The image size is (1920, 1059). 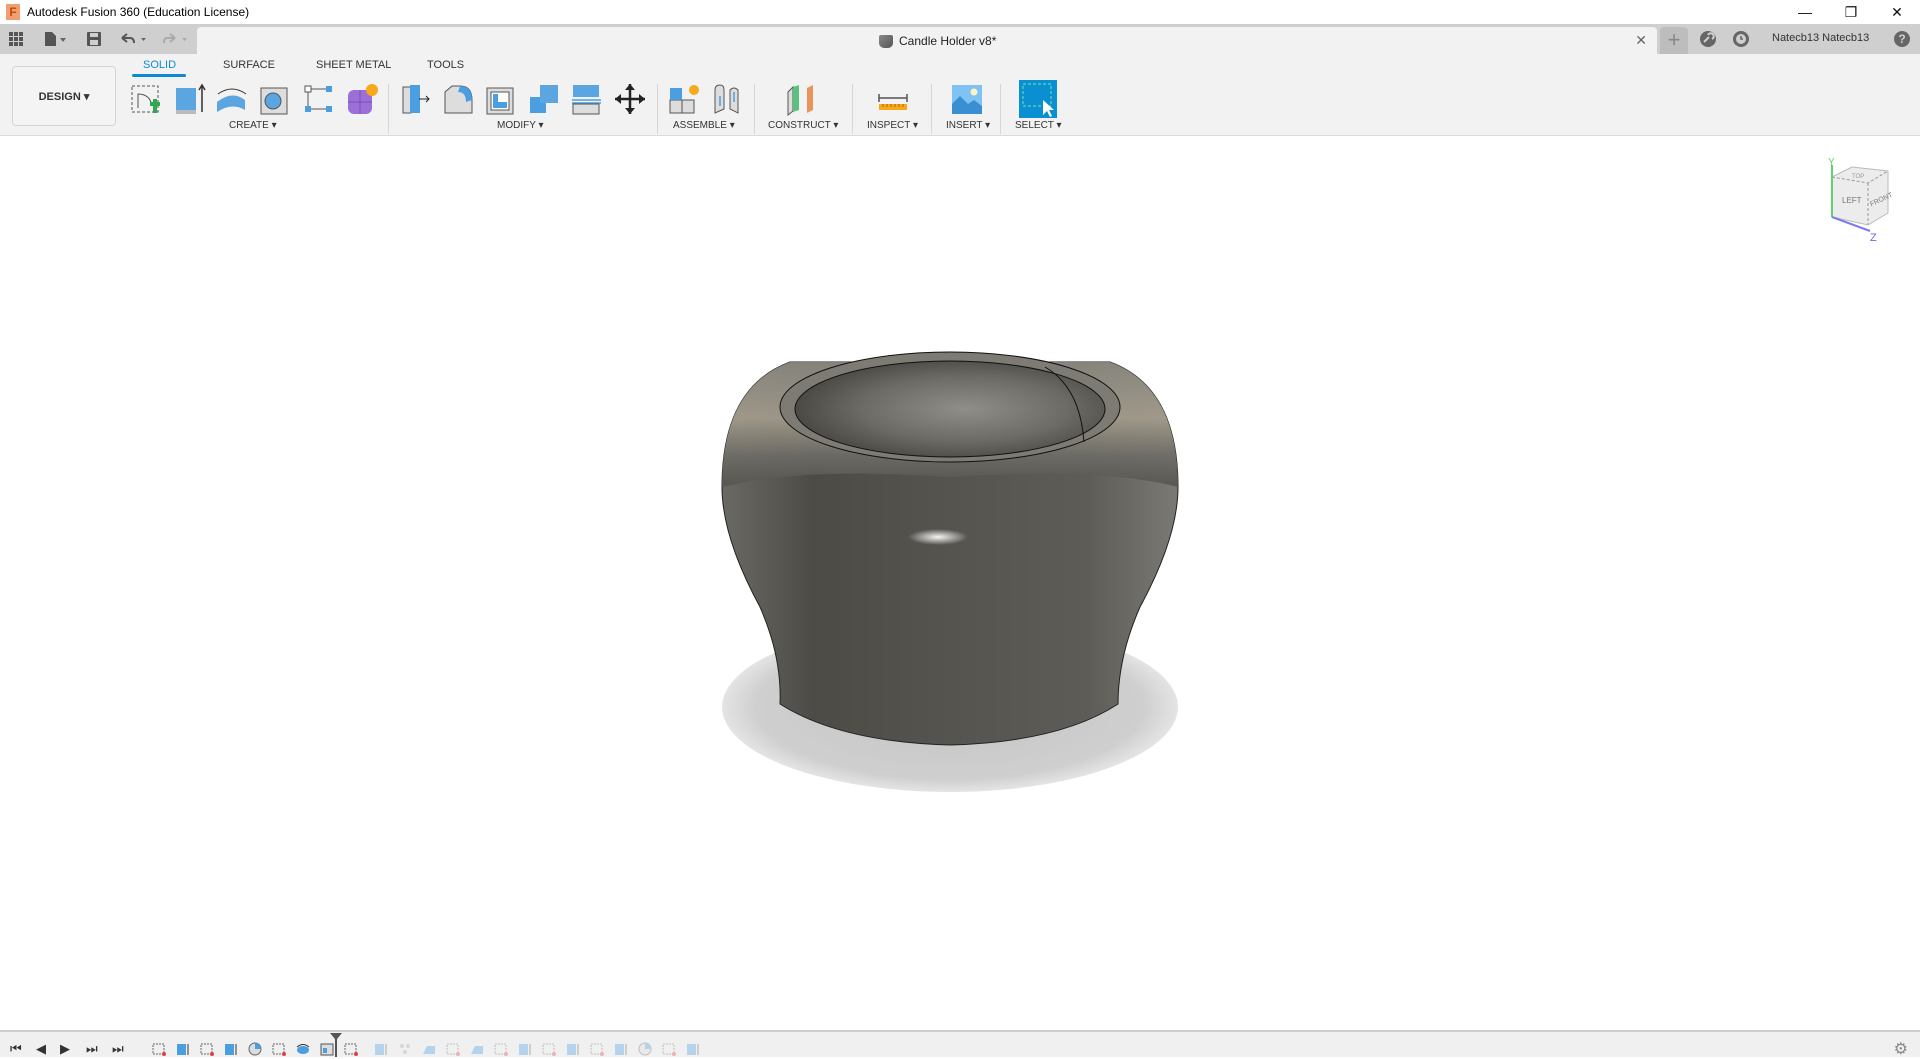 What do you see at coordinates (1038, 125) in the screenshot?
I see `select-menu: SELECT ▾` at bounding box center [1038, 125].